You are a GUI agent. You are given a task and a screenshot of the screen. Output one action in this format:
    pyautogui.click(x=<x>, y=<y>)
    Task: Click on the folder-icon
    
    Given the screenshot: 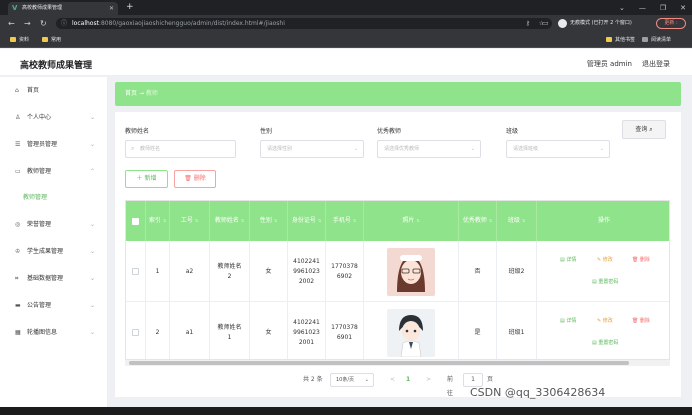 What is the action you would take?
    pyautogui.click(x=609, y=39)
    